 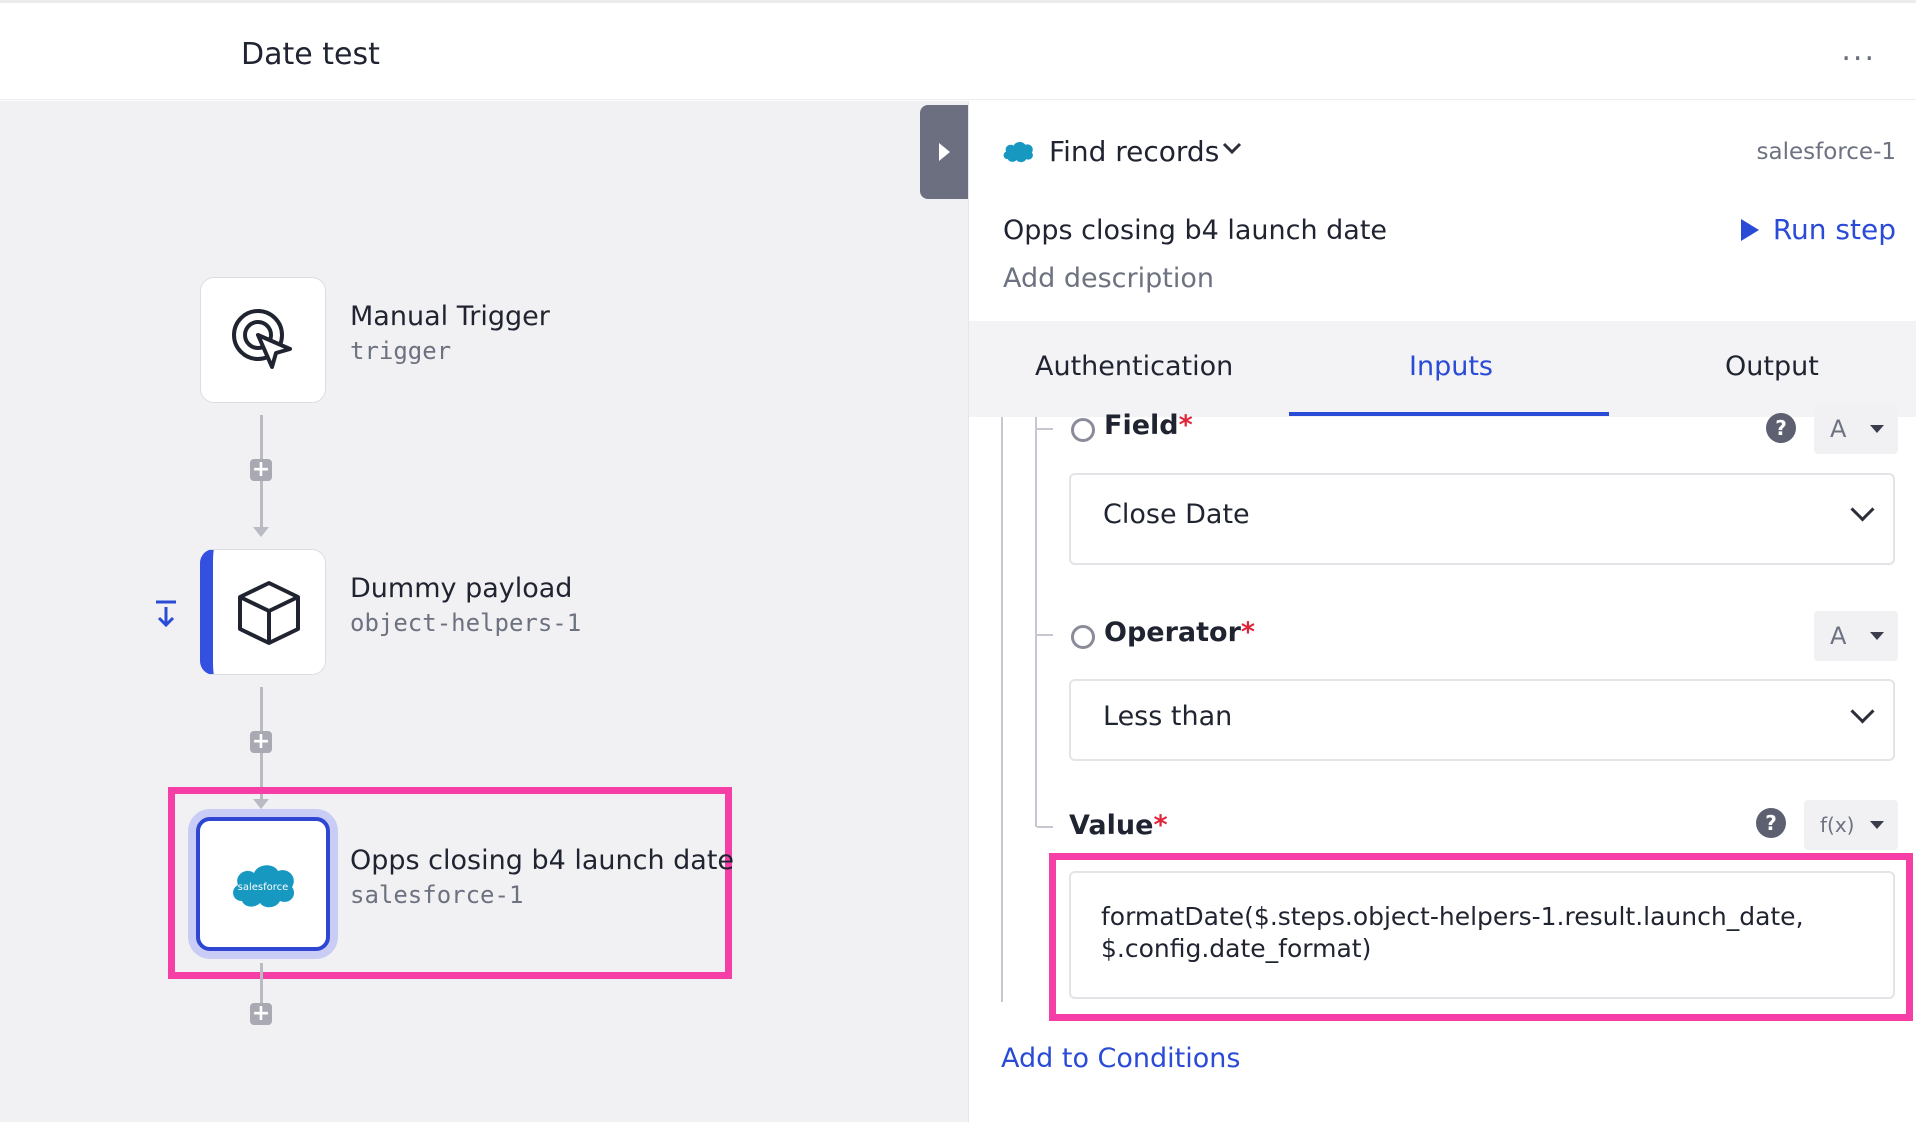 What do you see at coordinates (1856, 429) in the screenshot?
I see `field-type-toggle: A` at bounding box center [1856, 429].